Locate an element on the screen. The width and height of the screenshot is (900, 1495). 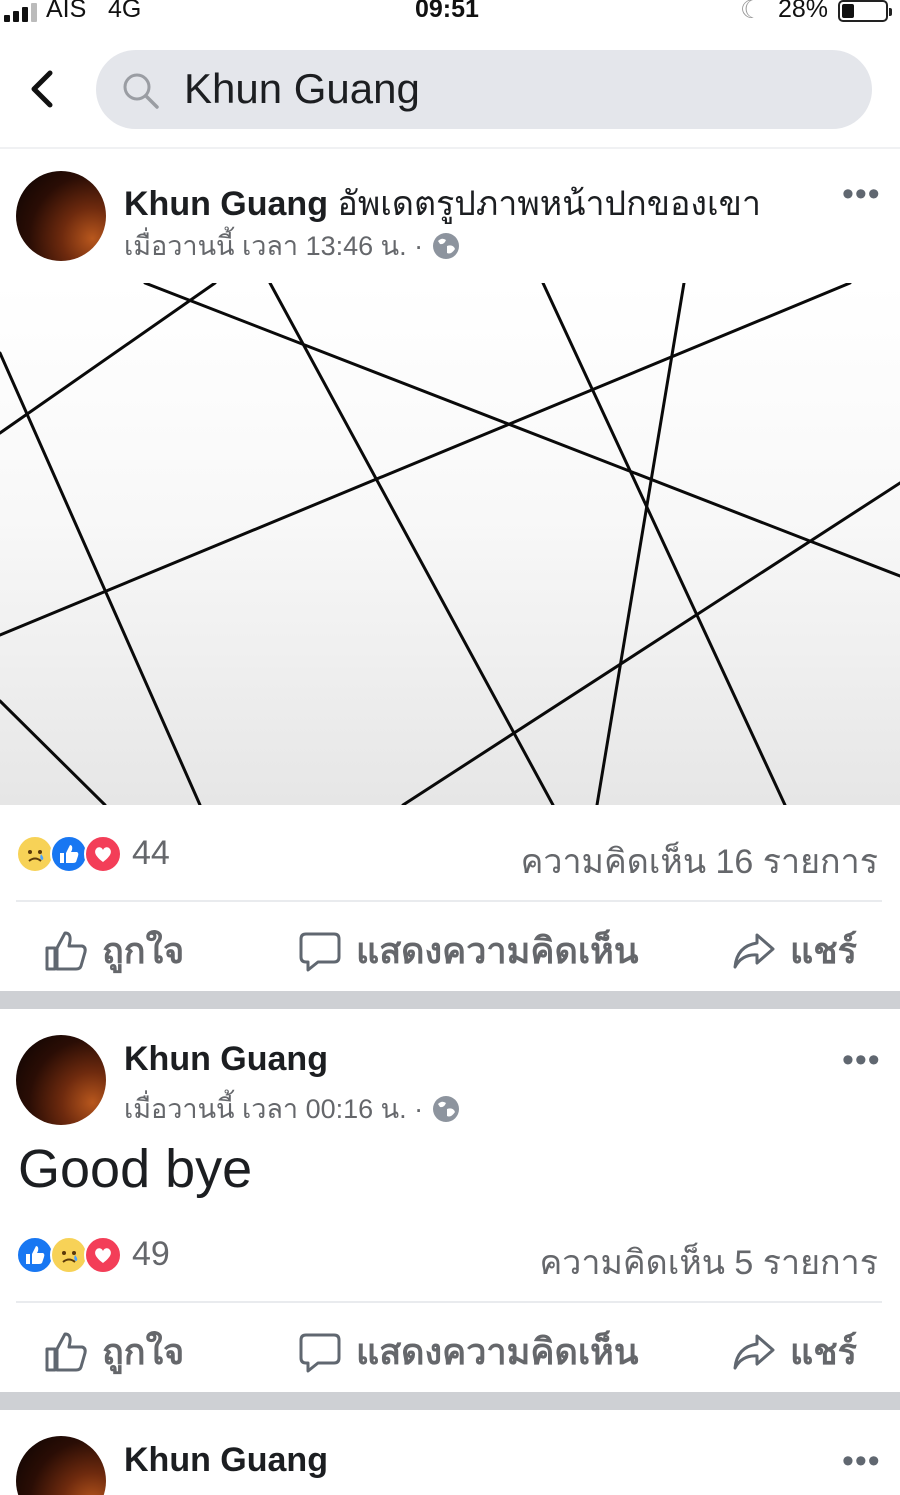
header-divider is located at coordinates (450, 148).